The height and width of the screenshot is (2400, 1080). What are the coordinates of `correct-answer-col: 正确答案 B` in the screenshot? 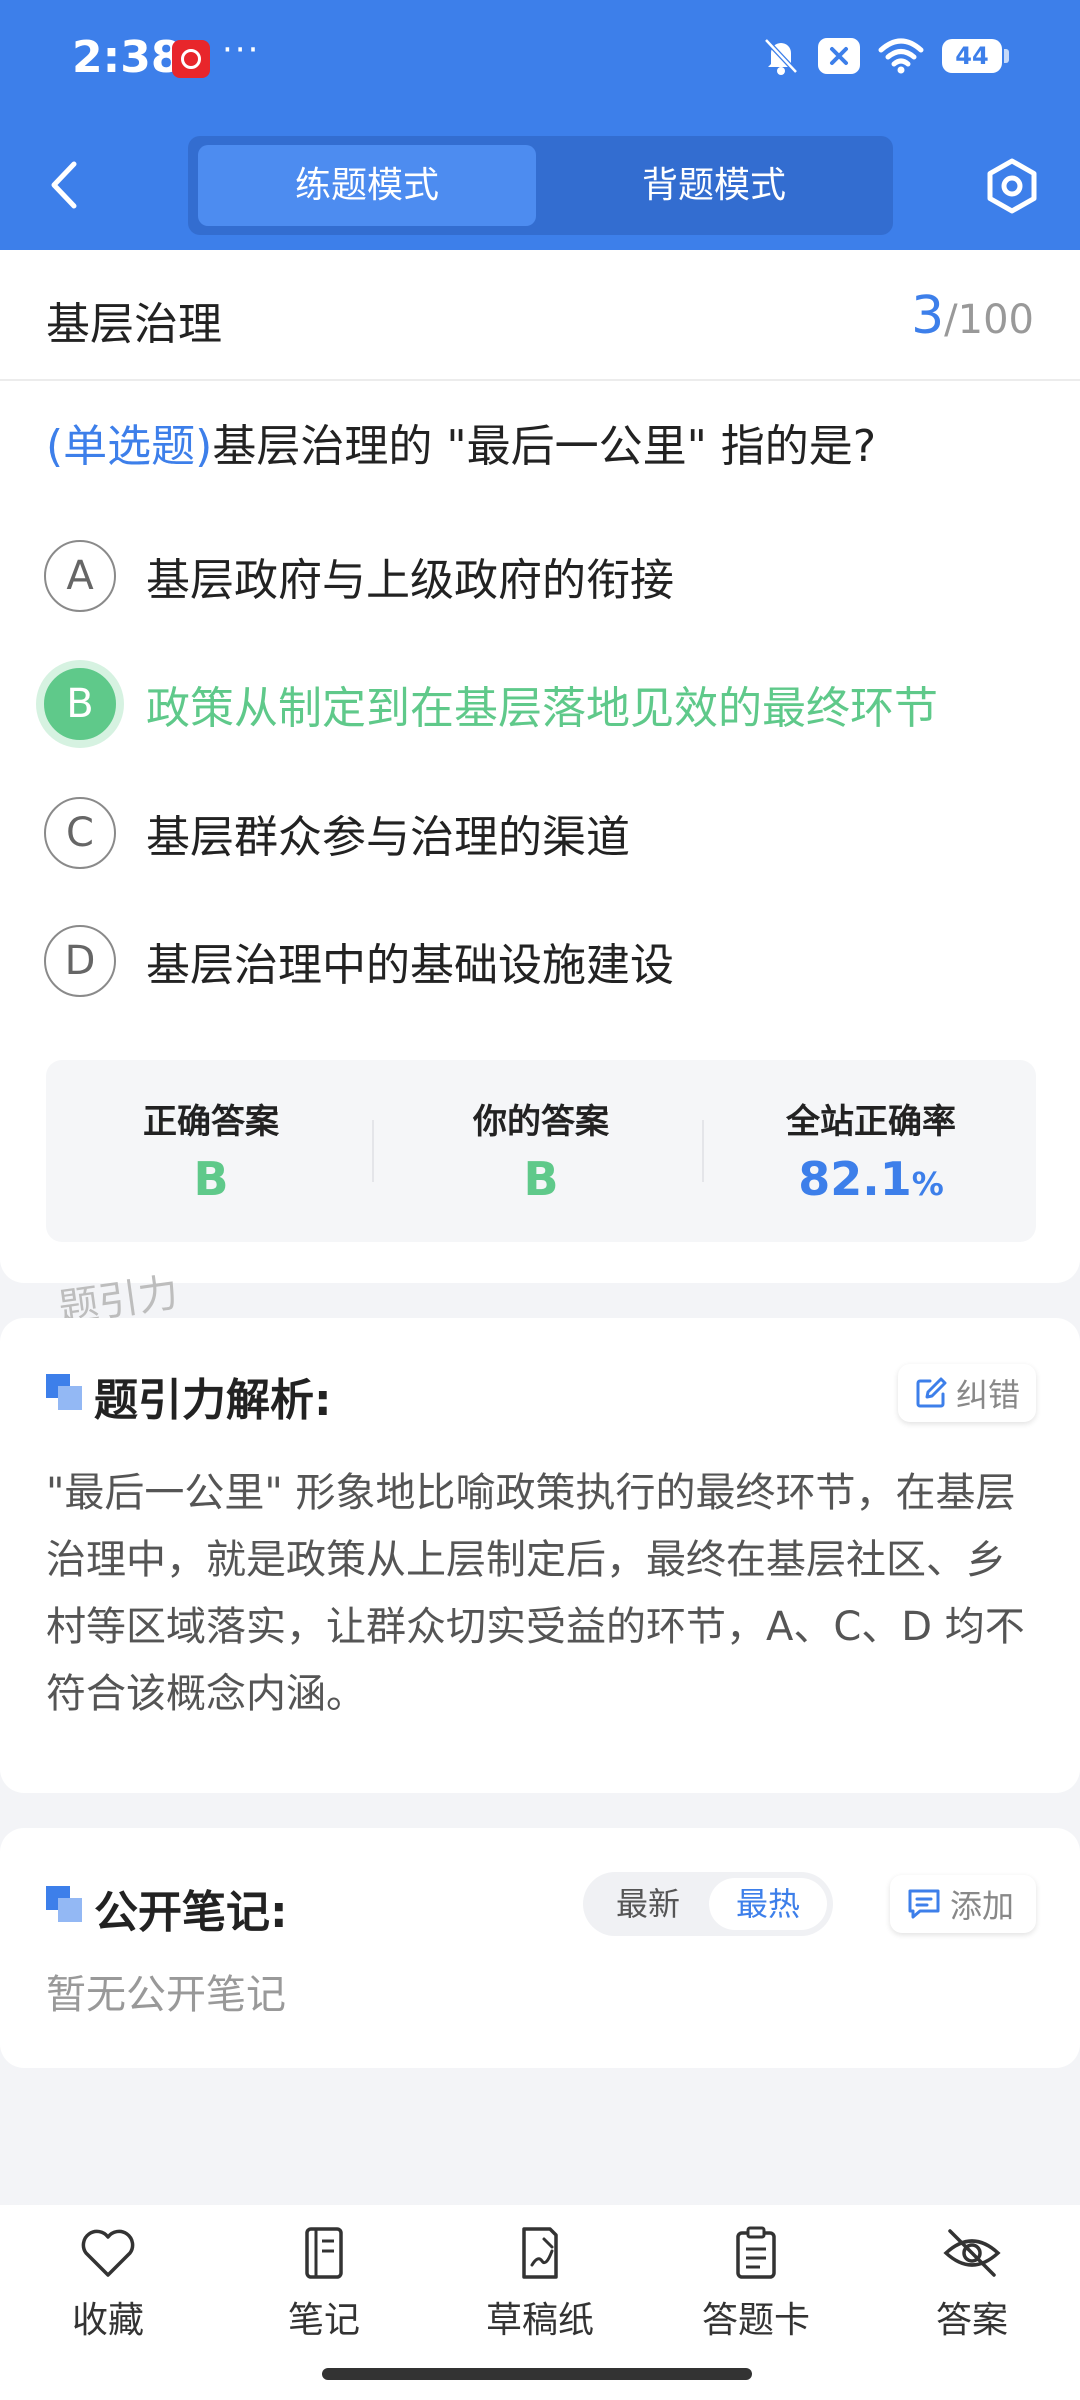 It's located at (211, 1151).